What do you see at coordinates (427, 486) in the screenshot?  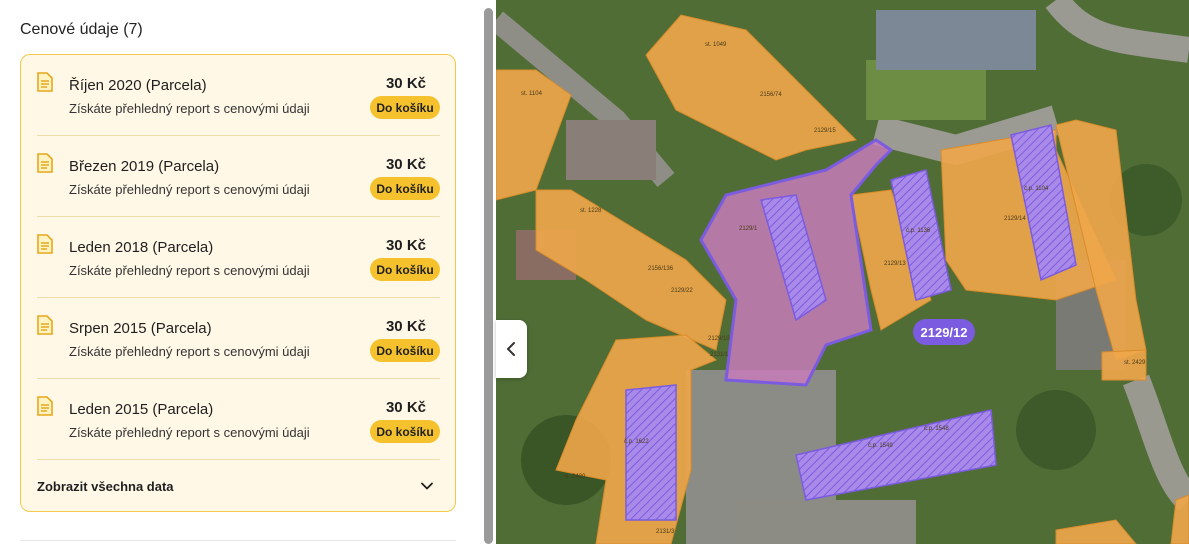 I see `chevron-down-icon` at bounding box center [427, 486].